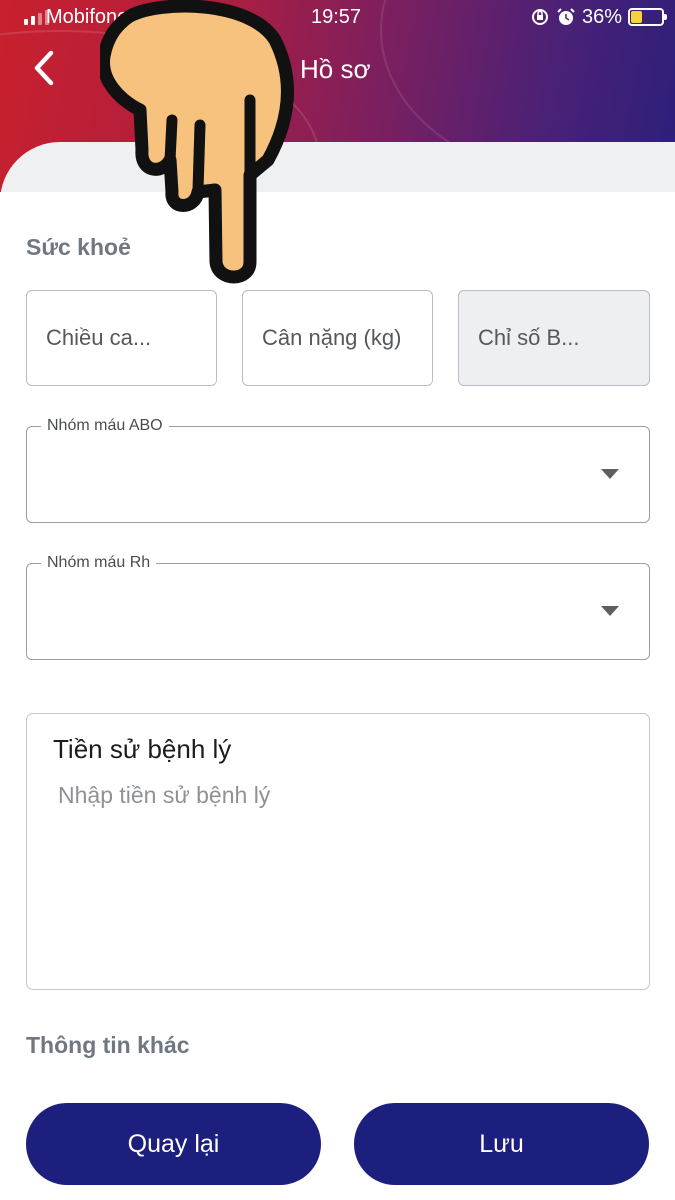 The height and width of the screenshot is (1200, 675). I want to click on section-title-other: Thông tin khác, so click(108, 1045).